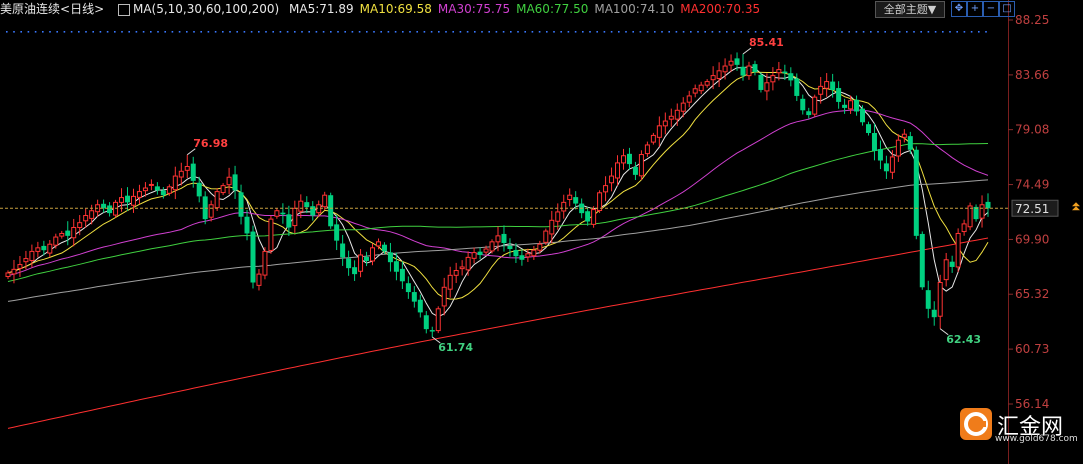 The image size is (1083, 464). I want to click on period-label: <日线>, so click(82, 9).